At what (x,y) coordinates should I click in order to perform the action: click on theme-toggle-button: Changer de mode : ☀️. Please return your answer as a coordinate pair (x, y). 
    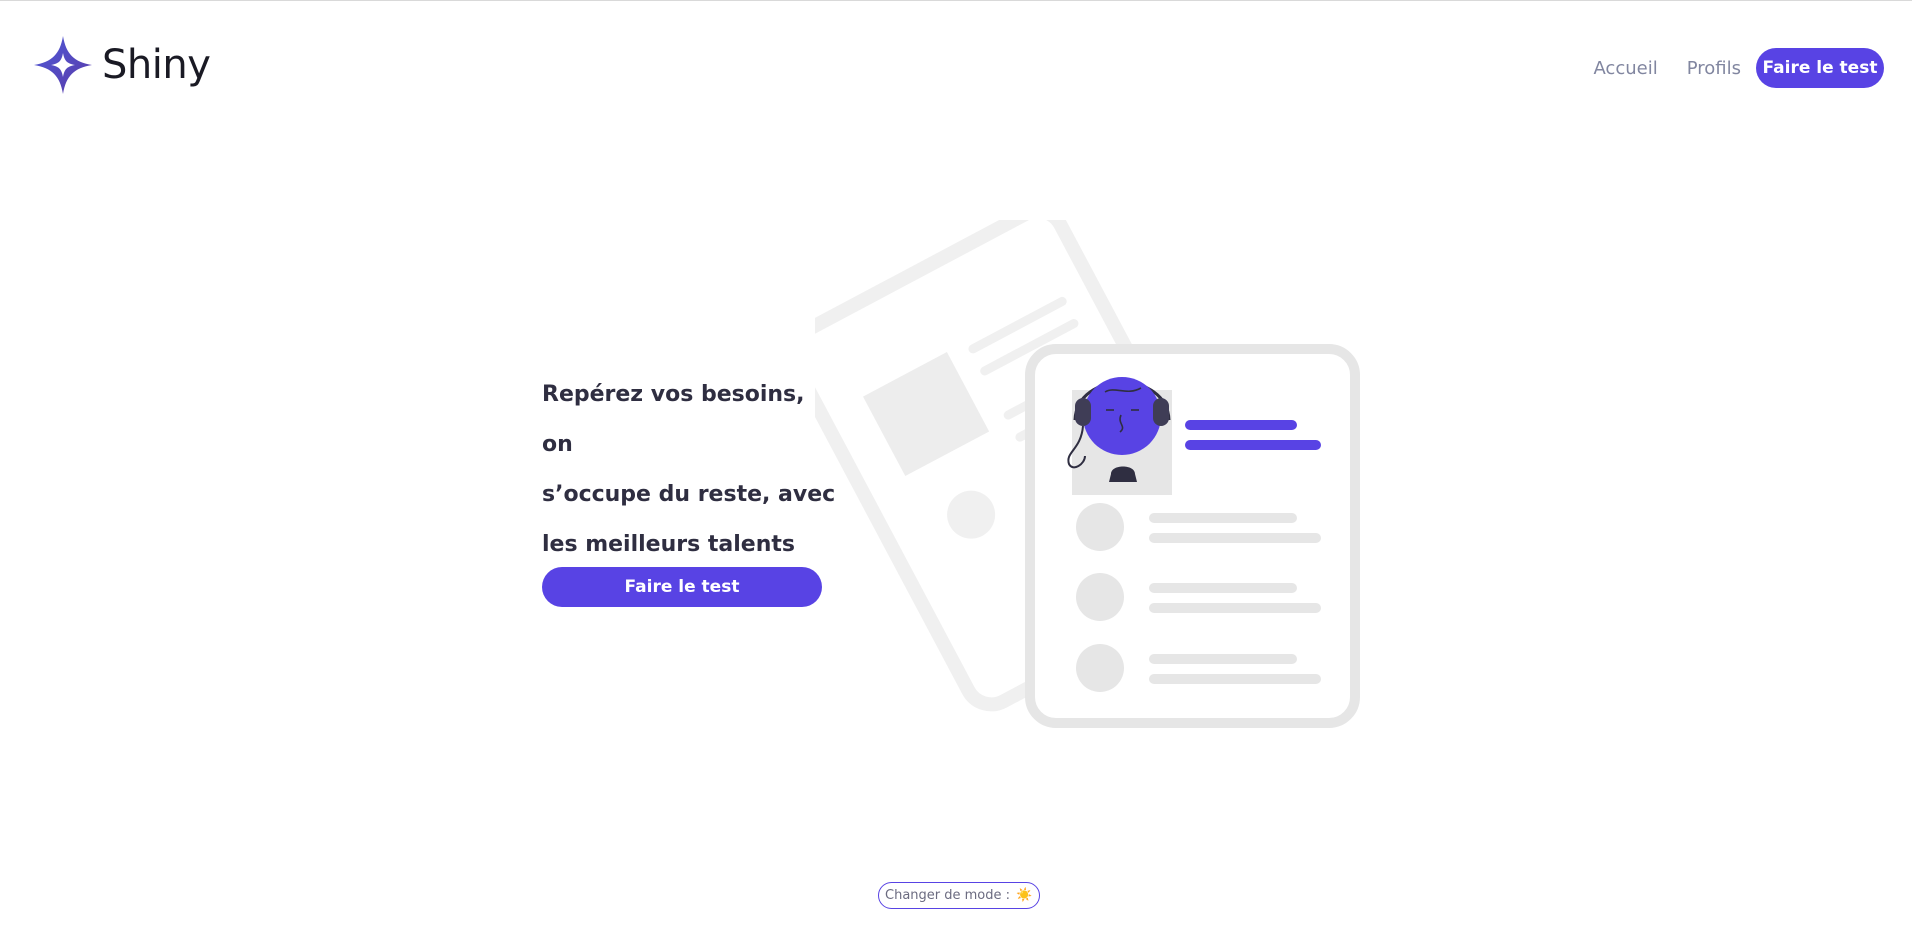
    Looking at the image, I should click on (959, 895).